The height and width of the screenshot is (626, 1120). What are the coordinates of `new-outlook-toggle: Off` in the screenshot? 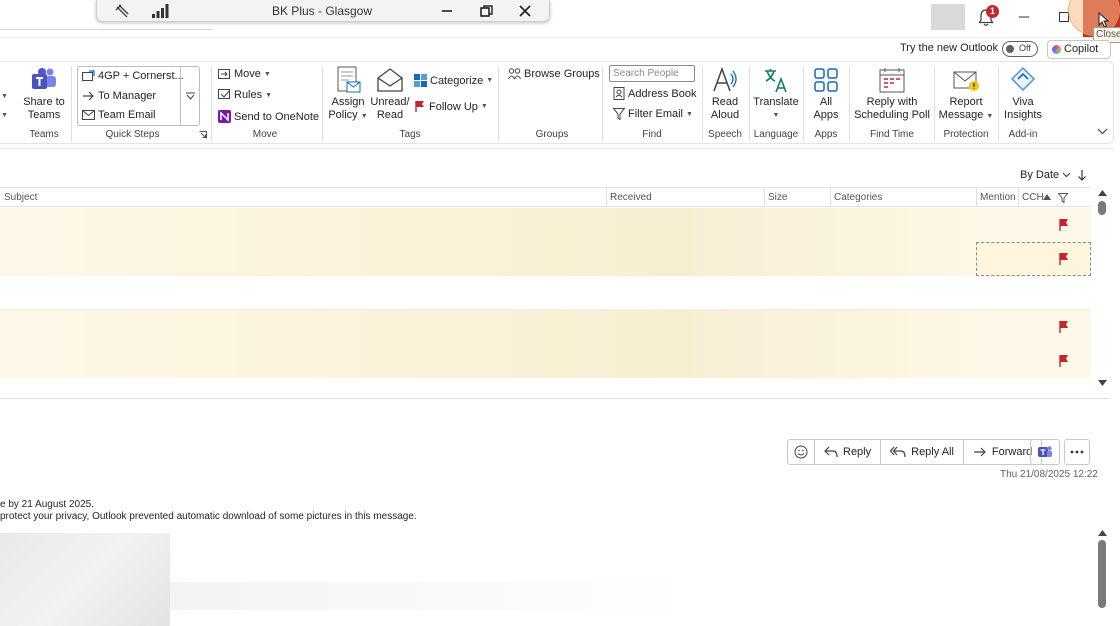 It's located at (1020, 49).